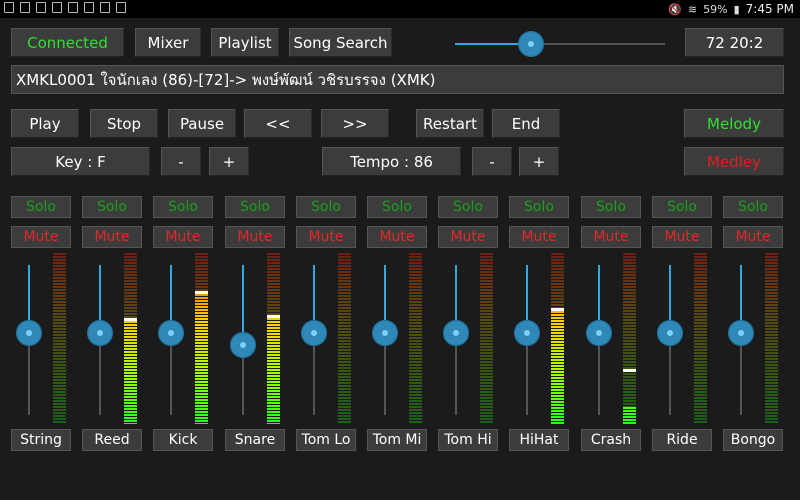 Image resolution: width=800 pixels, height=500 pixels. I want to click on end-button: End, so click(526, 123).